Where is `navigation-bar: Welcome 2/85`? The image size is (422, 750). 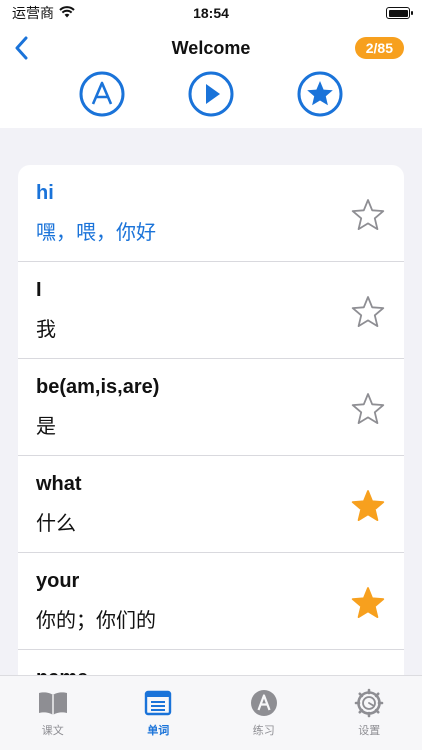
navigation-bar: Welcome 2/85 is located at coordinates (211, 48).